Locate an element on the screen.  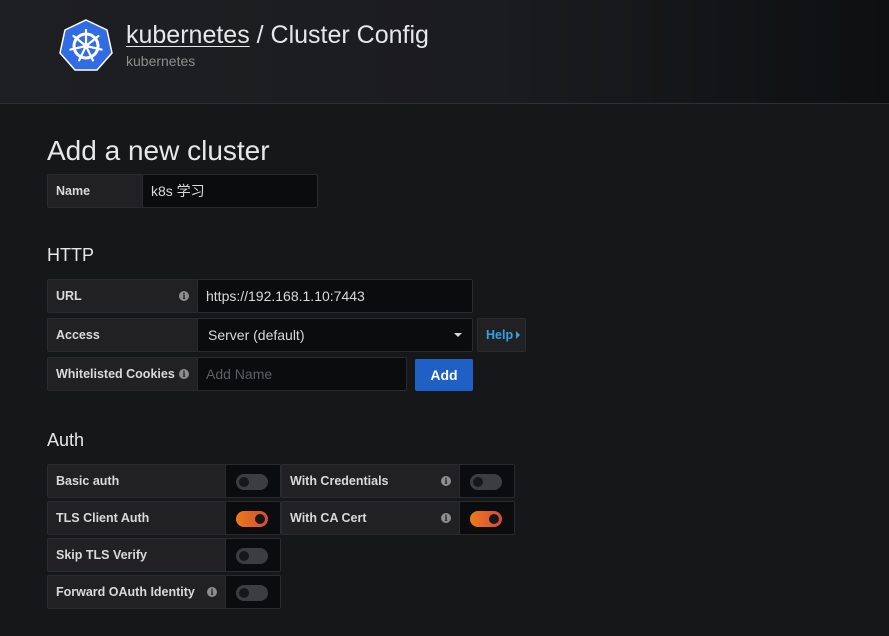
with-ca-cert-label: With CA Cert i is located at coordinates (371, 518).